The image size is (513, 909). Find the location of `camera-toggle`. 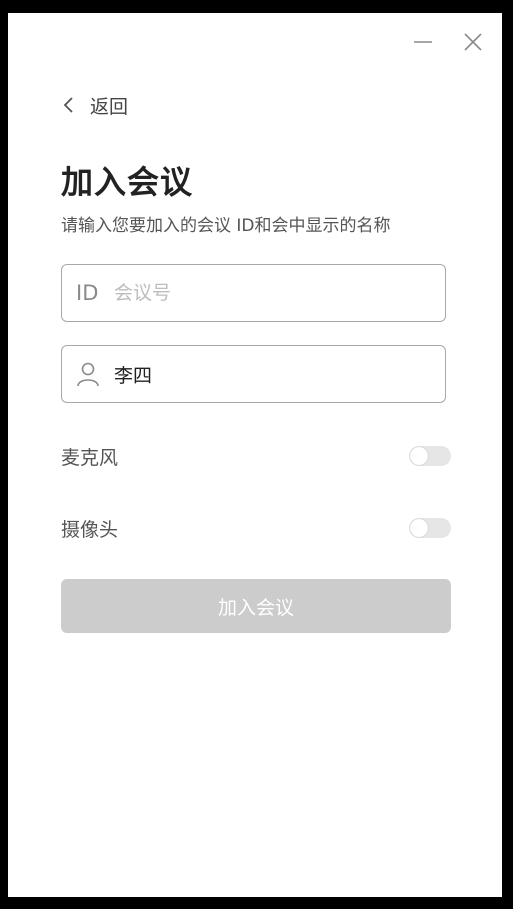

camera-toggle is located at coordinates (430, 528).